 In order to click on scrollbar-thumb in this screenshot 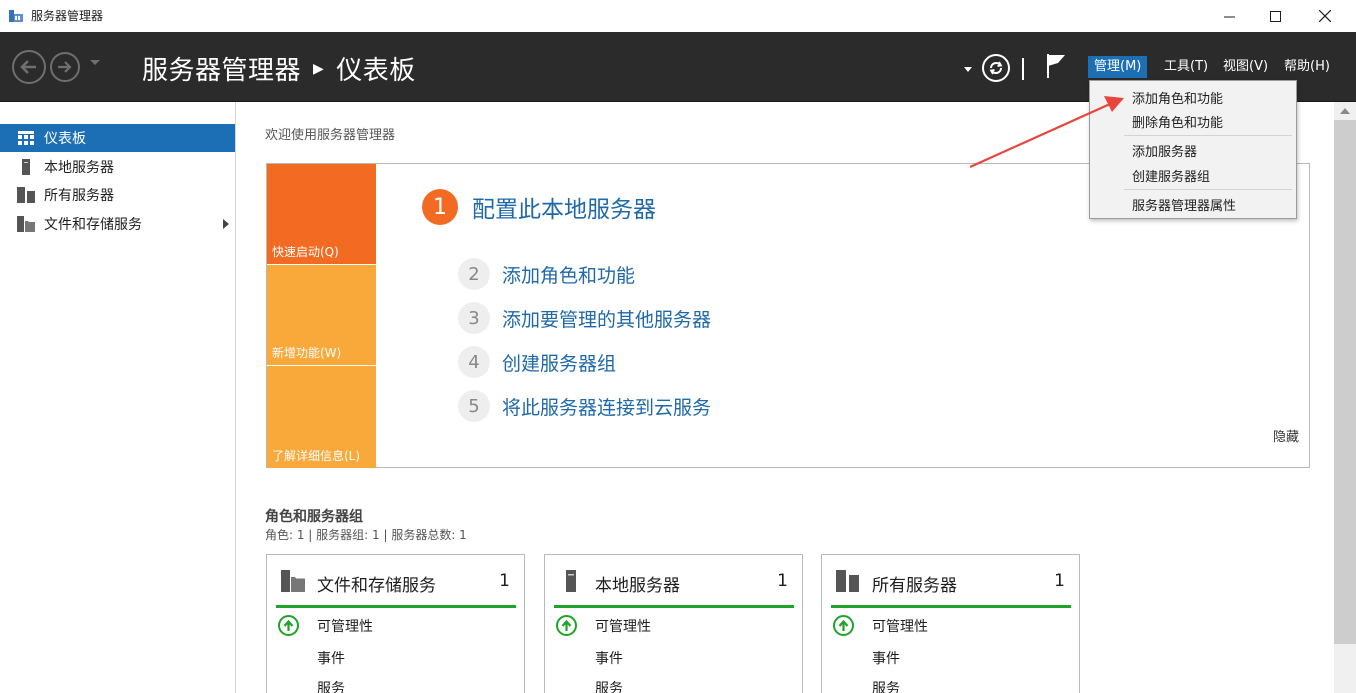, I will do `click(1345, 382)`.